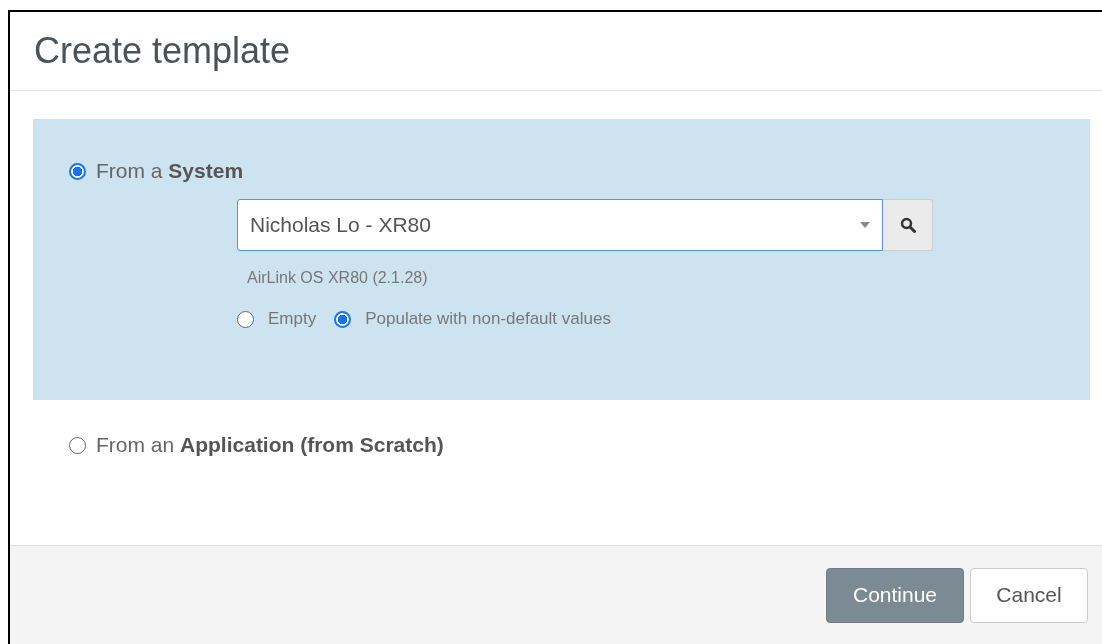  I want to click on search-button, so click(908, 225).